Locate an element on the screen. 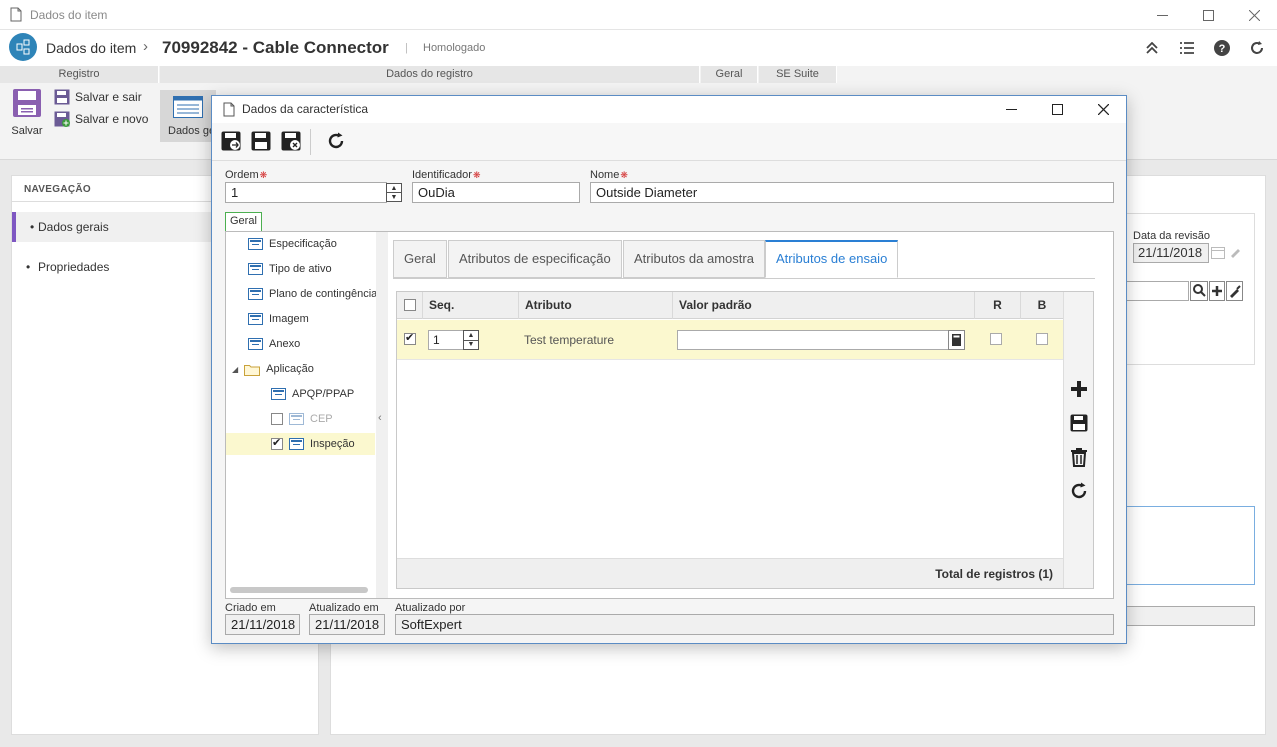 The height and width of the screenshot is (747, 1277). document-icon is located at coordinates (16, 14).